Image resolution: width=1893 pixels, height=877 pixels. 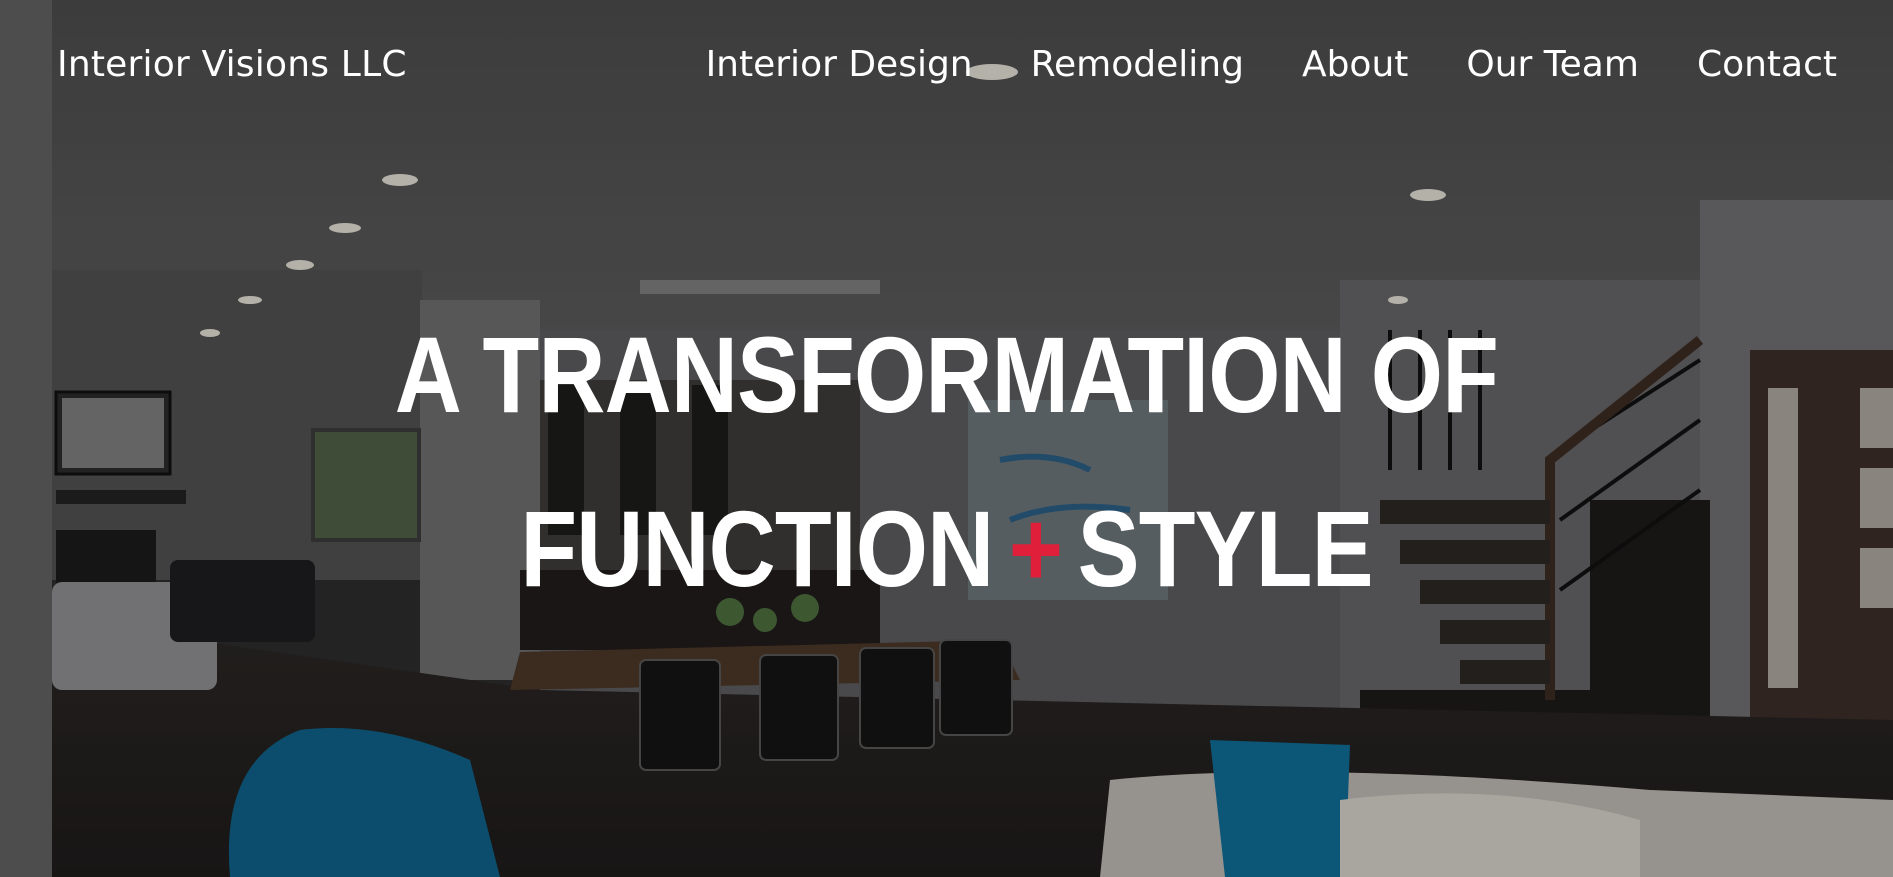 I want to click on brand-logo-link: Interior Visions LLC, so click(x=232, y=64).